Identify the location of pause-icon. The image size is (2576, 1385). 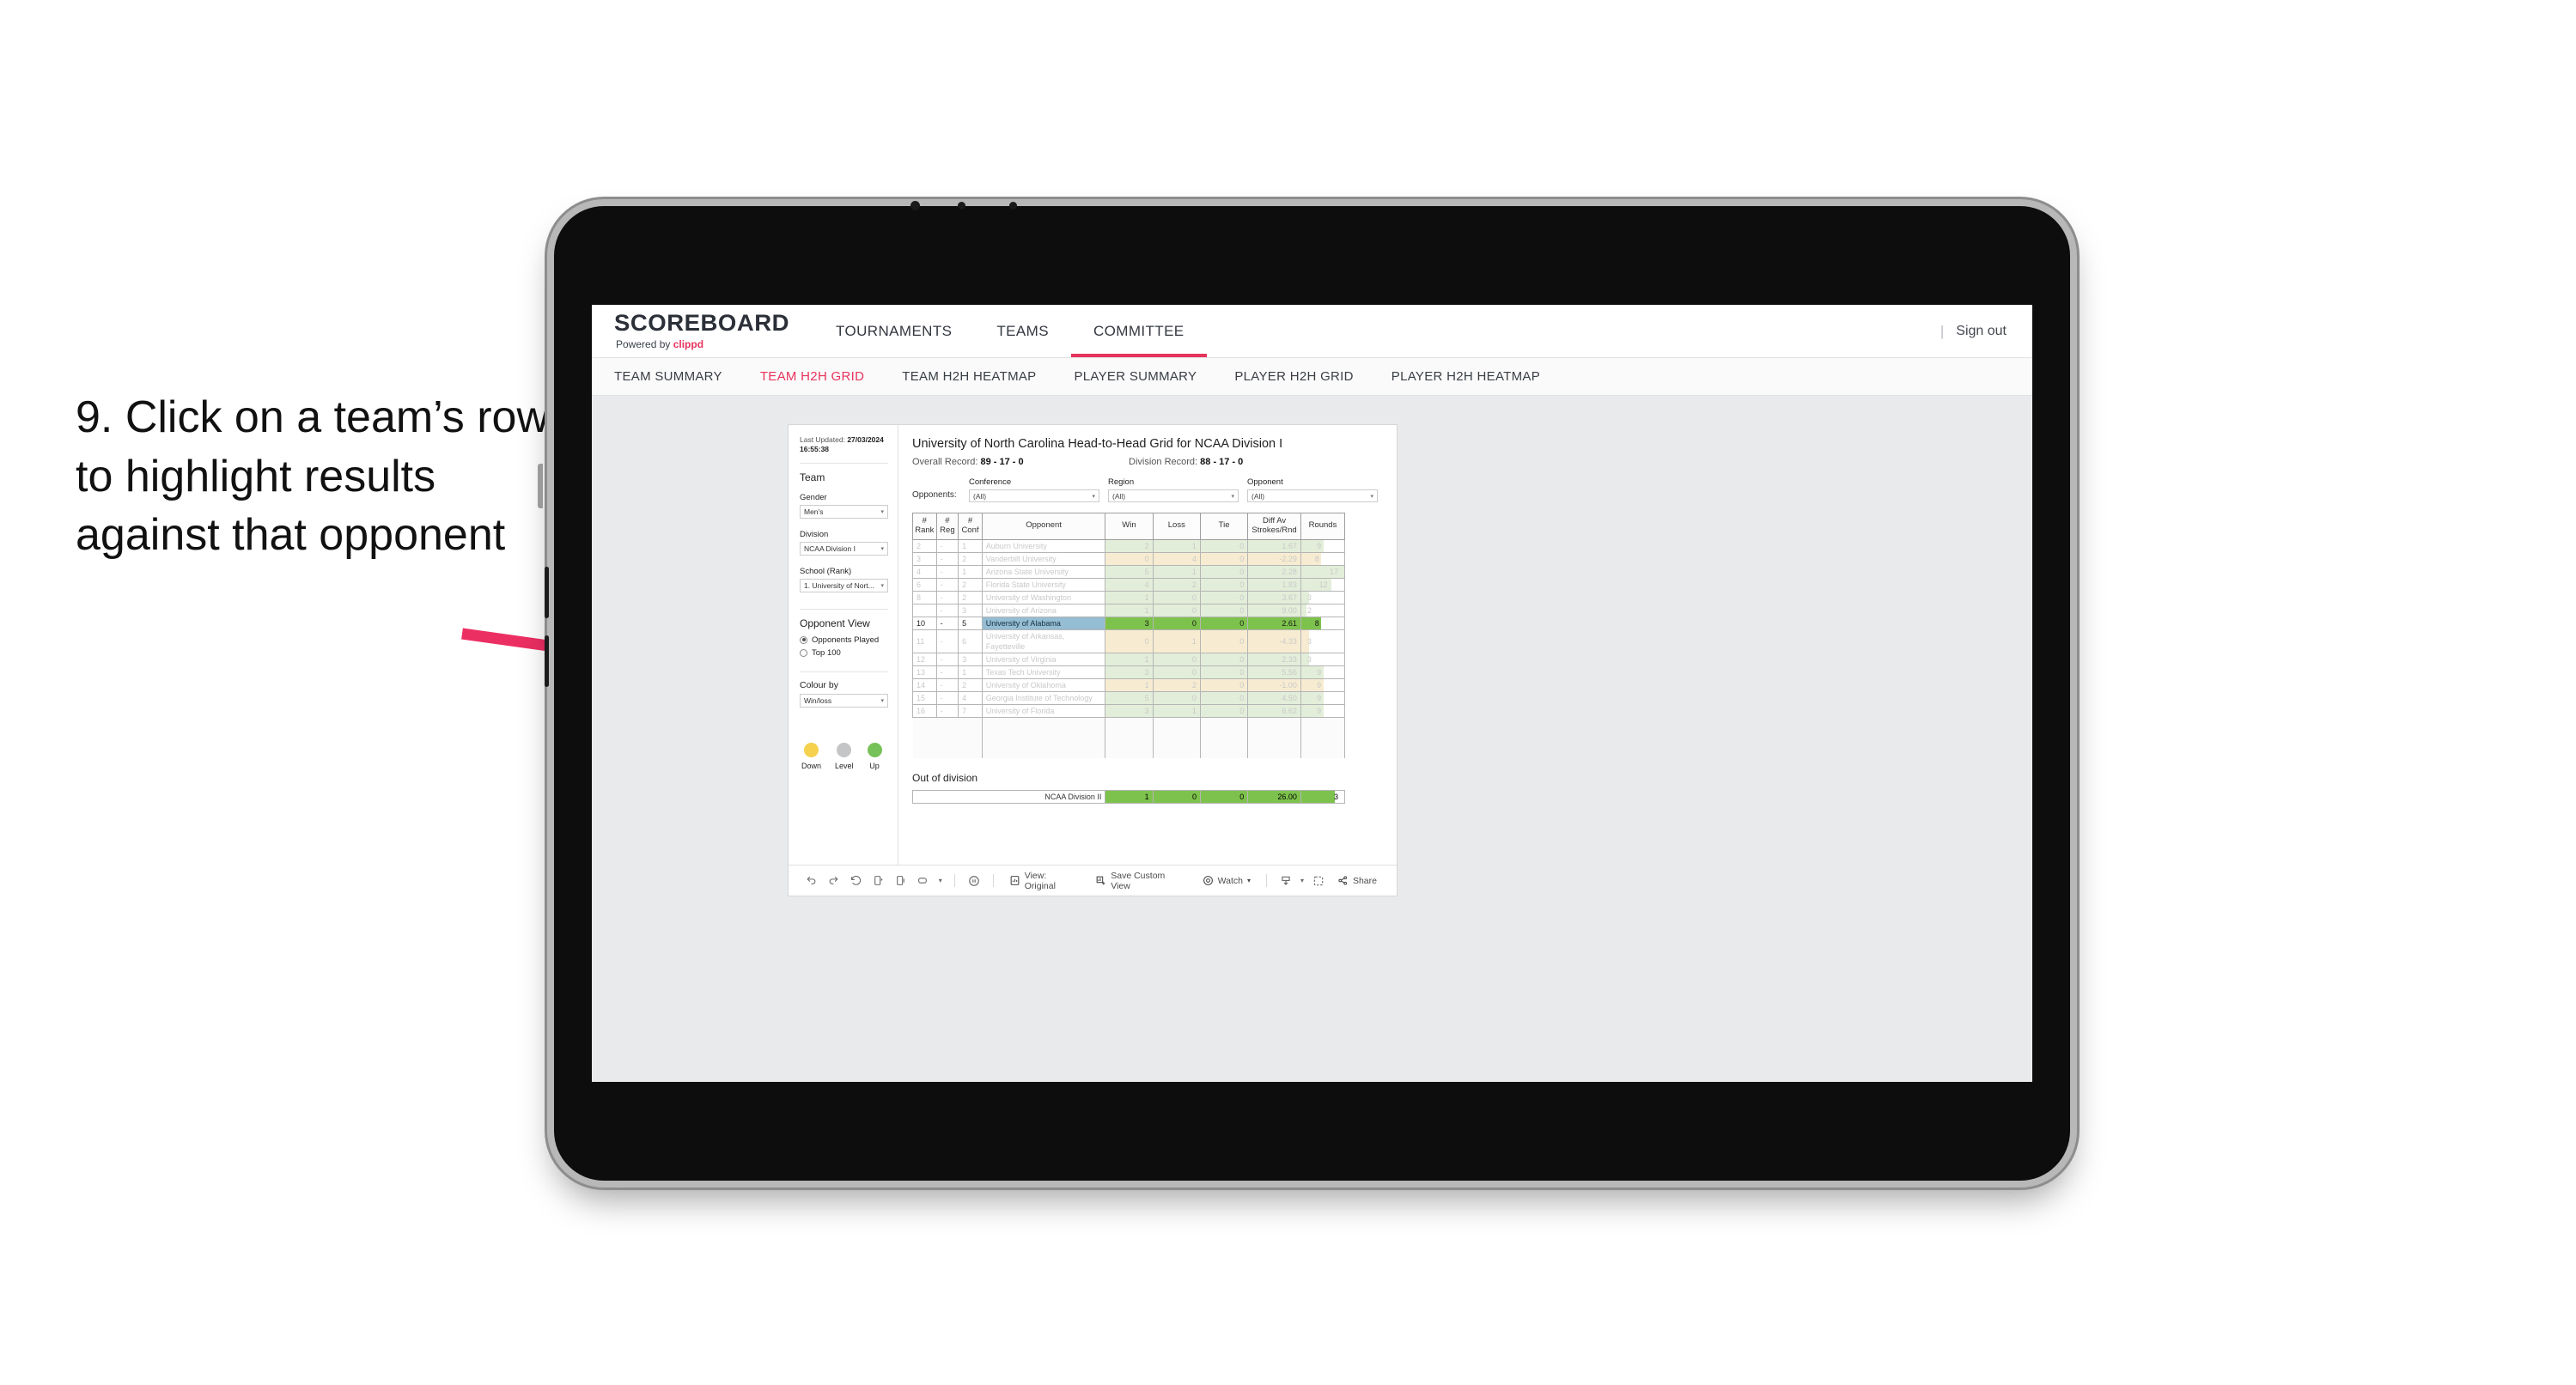
(901, 881).